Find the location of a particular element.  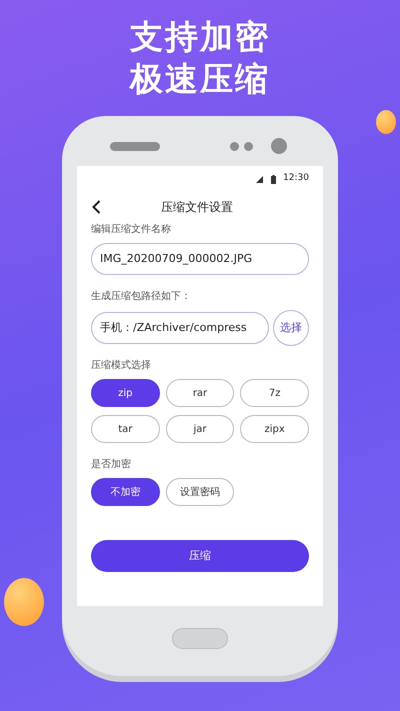

headline-text: 极速压缩 is located at coordinates (200, 79).